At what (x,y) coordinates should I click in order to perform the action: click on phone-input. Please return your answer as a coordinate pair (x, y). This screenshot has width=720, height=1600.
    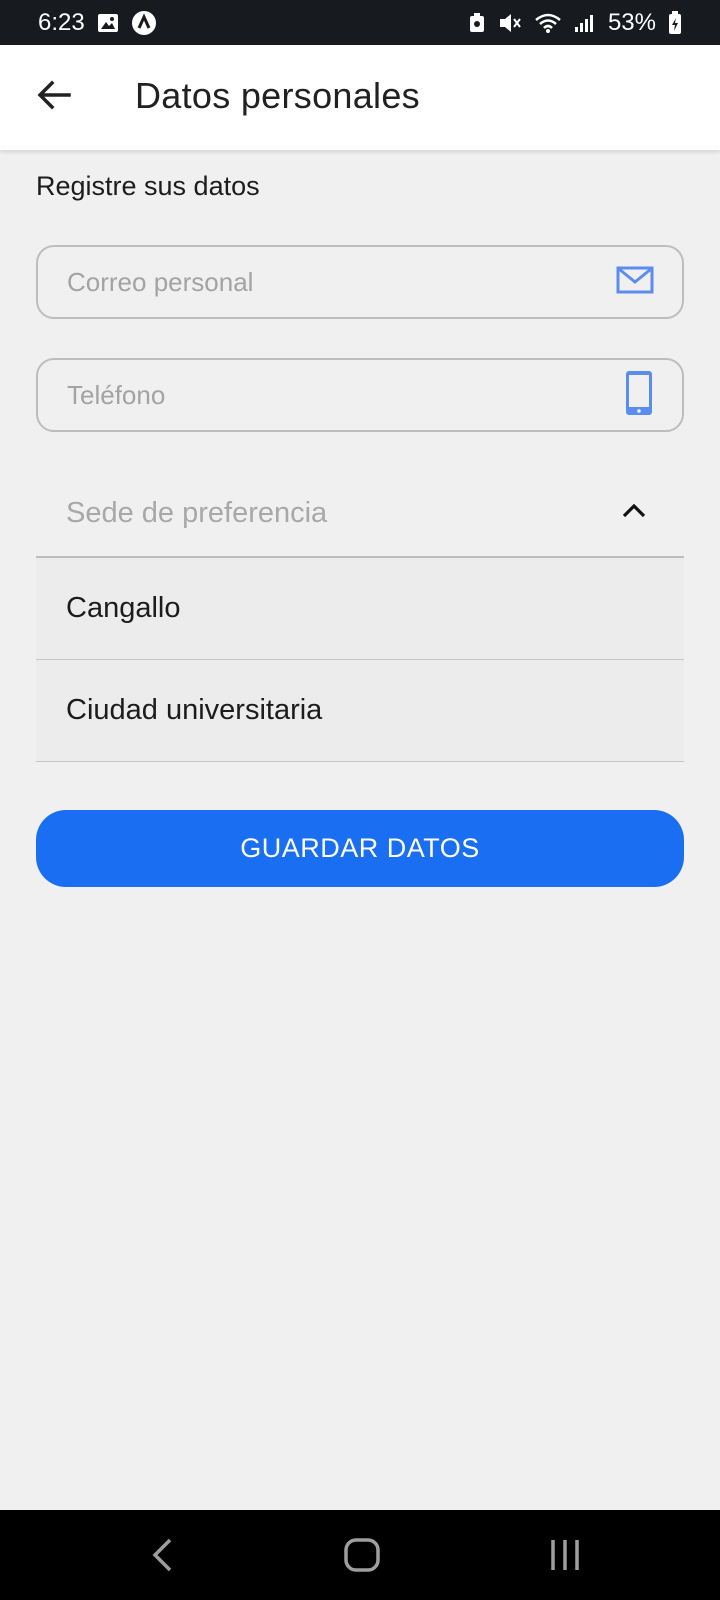
    Looking at the image, I should click on (317, 395).